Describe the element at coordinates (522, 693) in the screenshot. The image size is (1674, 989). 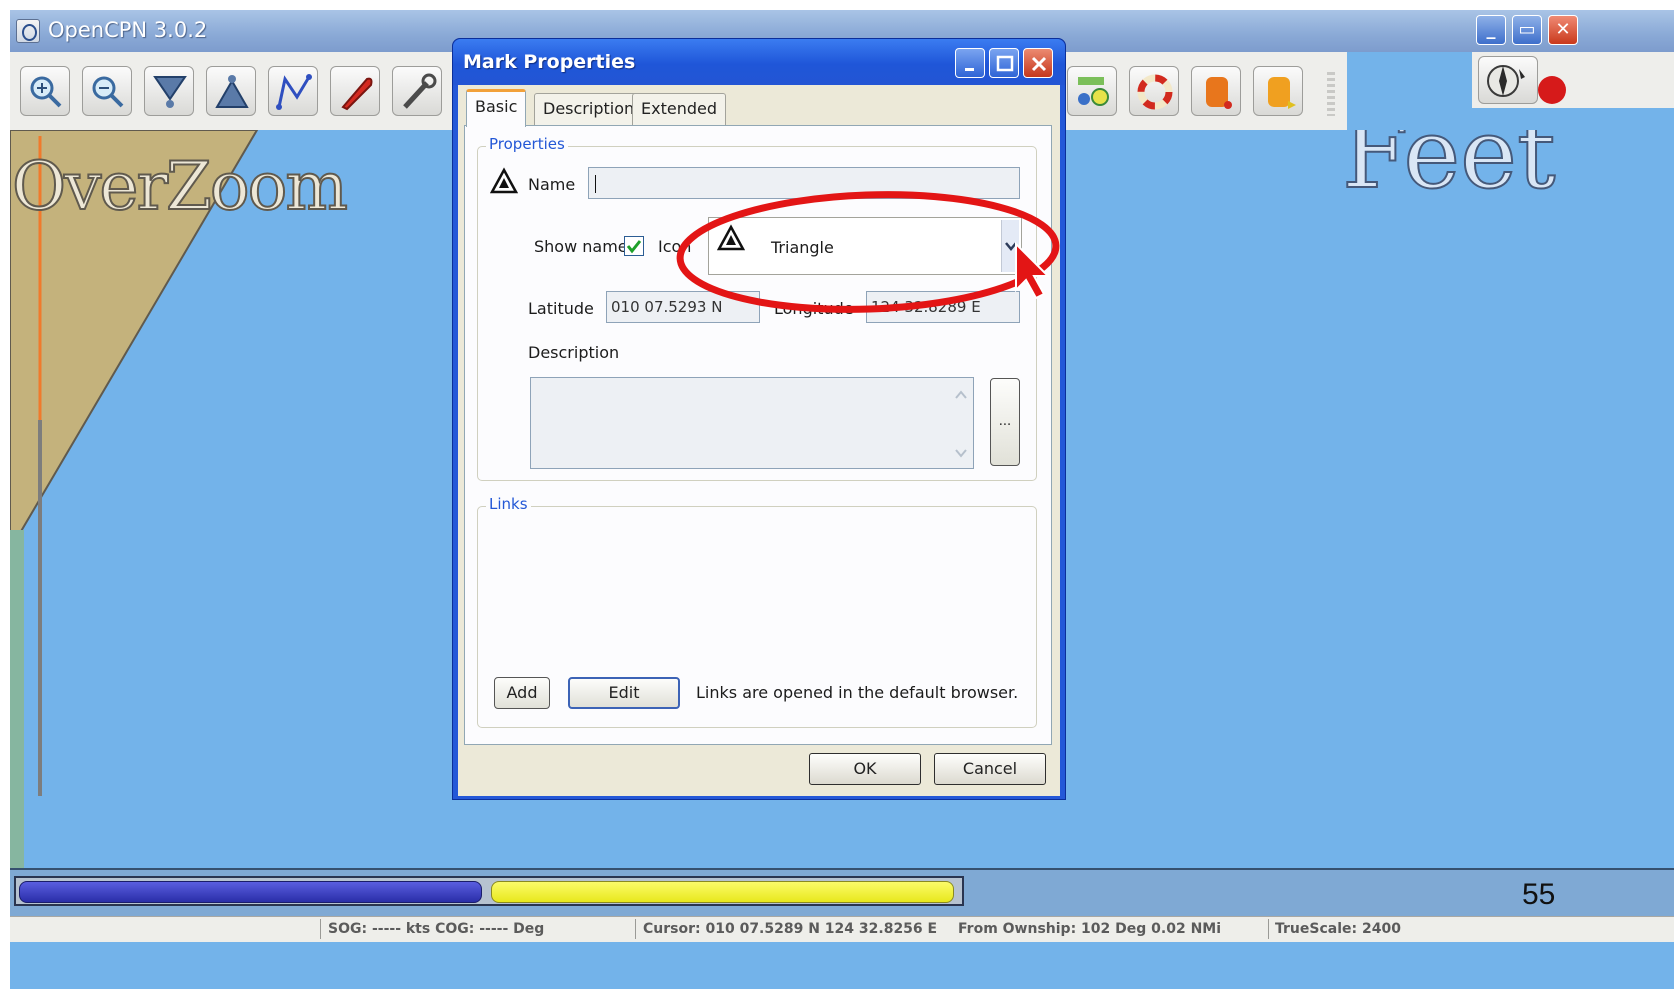
I see `add-link-button: Add` at that location.